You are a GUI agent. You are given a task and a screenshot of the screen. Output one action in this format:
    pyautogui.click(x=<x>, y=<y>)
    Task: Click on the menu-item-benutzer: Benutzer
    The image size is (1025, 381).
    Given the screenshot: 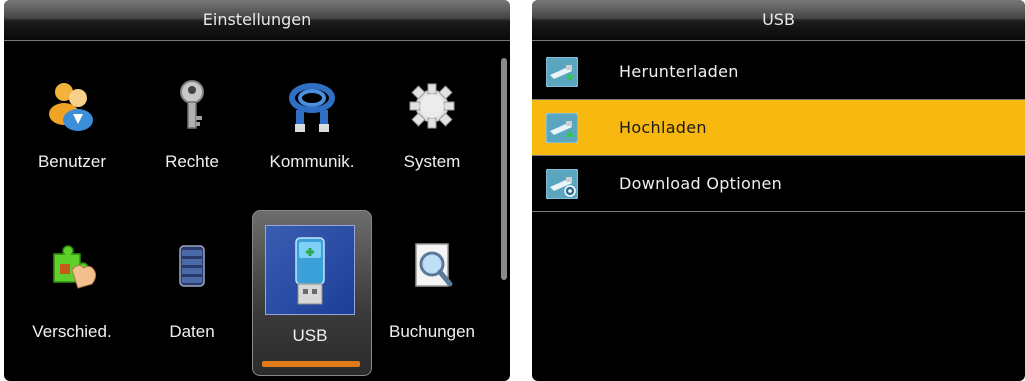 What is the action you would take?
    pyautogui.click(x=72, y=119)
    